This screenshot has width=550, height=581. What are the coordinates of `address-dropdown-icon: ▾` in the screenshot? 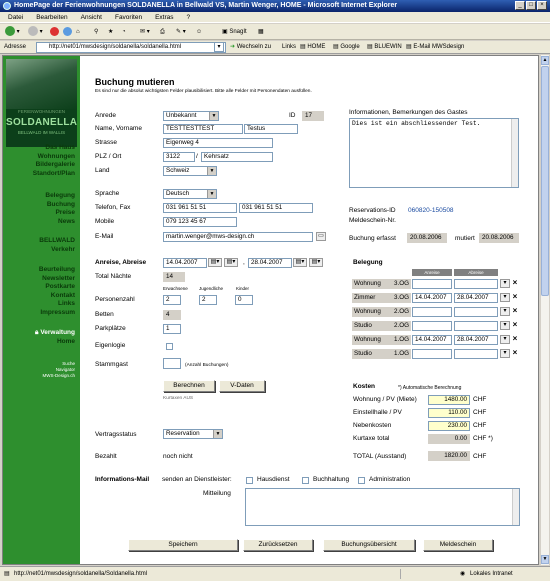 It's located at (219, 47).